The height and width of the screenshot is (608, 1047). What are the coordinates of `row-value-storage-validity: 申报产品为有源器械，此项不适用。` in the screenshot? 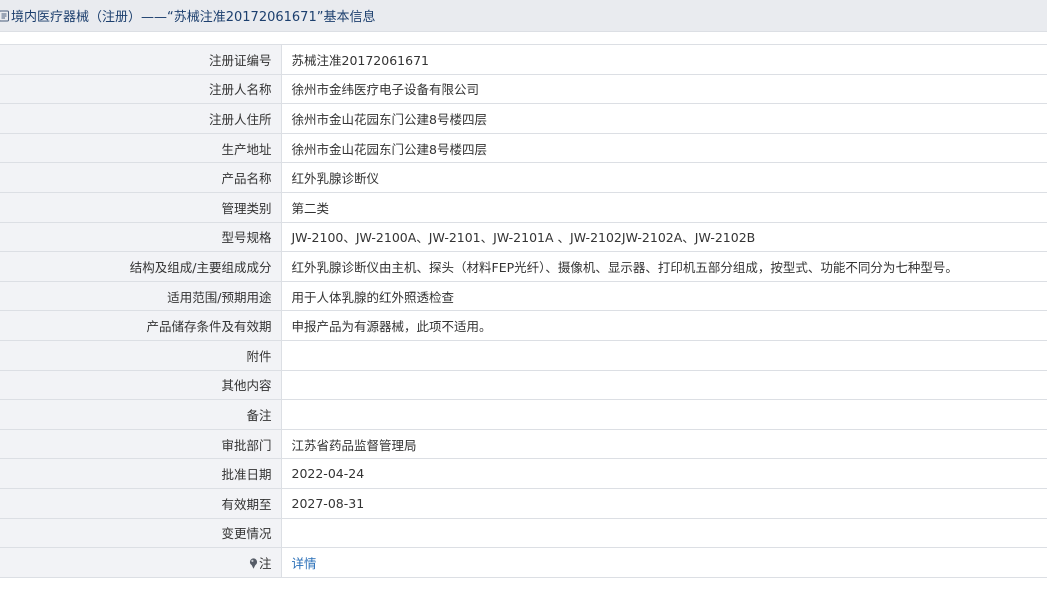 It's located at (664, 325).